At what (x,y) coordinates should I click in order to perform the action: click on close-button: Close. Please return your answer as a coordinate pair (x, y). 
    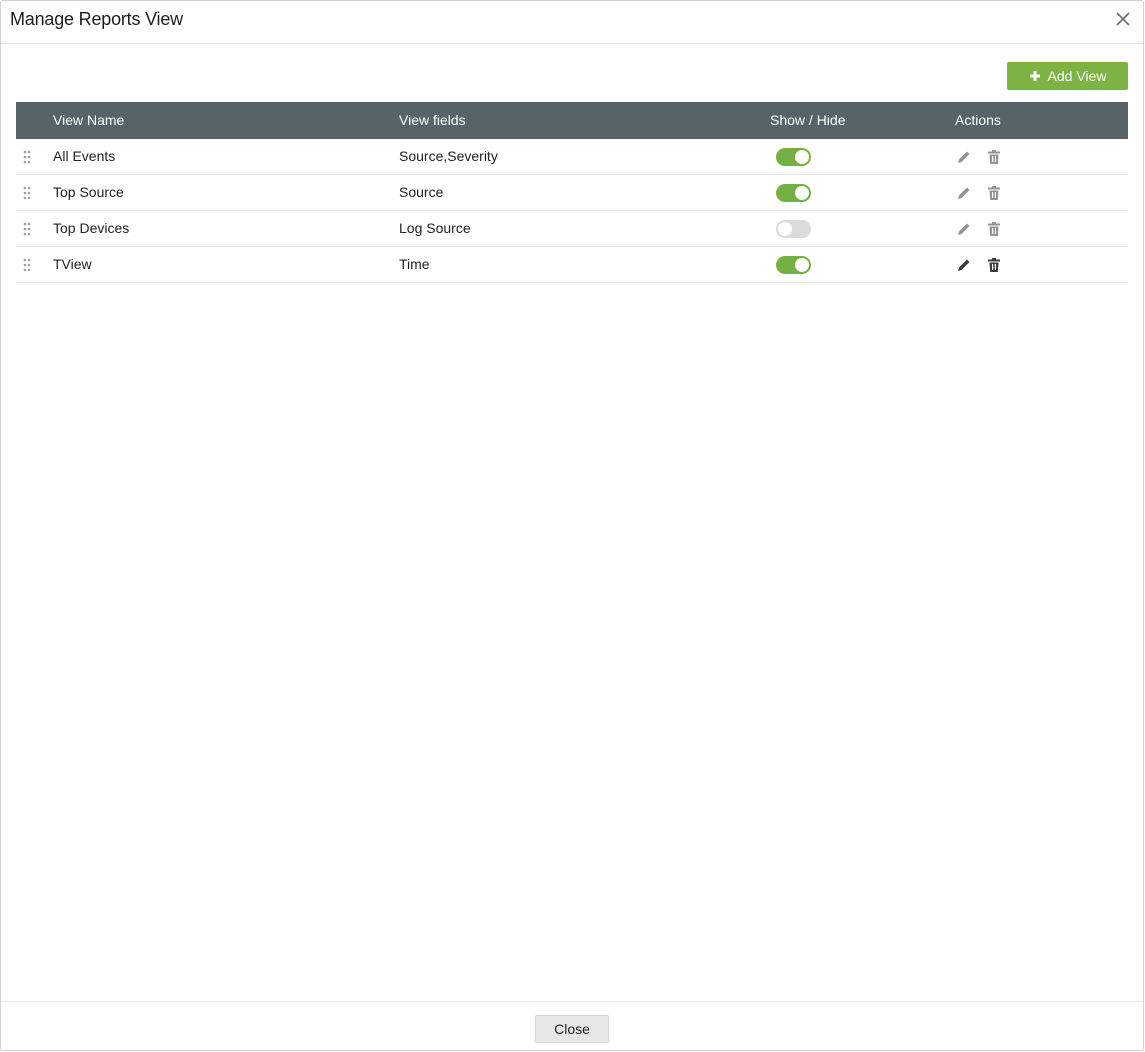
    Looking at the image, I should click on (572, 1029).